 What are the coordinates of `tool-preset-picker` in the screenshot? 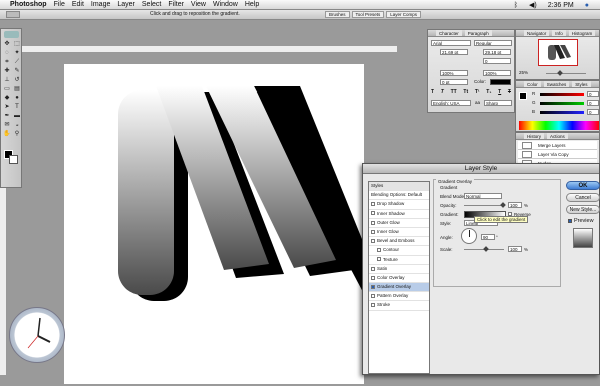 It's located at (13, 14).